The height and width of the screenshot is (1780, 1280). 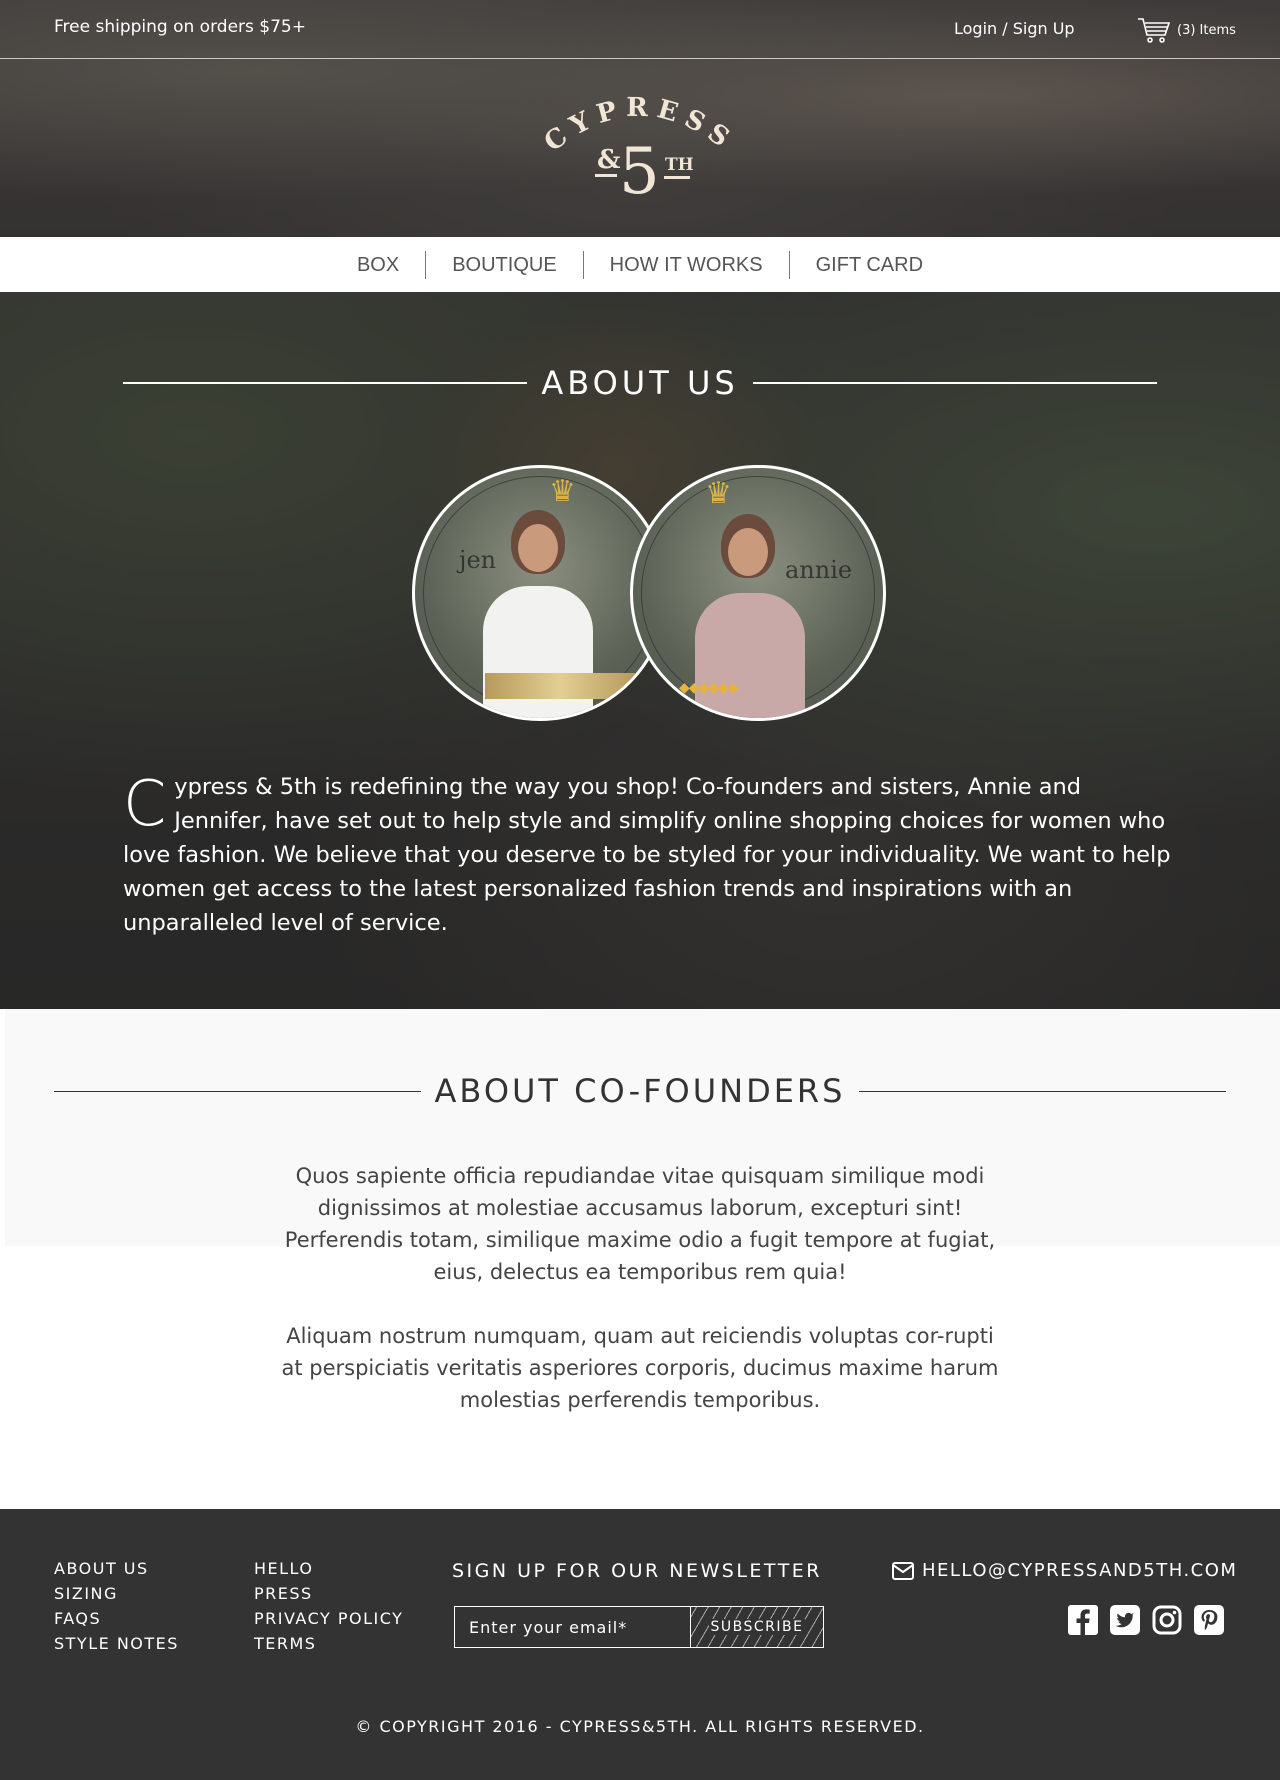 I want to click on cofounders-title: ABOUT CO-FOUNDERS, so click(x=640, y=1091).